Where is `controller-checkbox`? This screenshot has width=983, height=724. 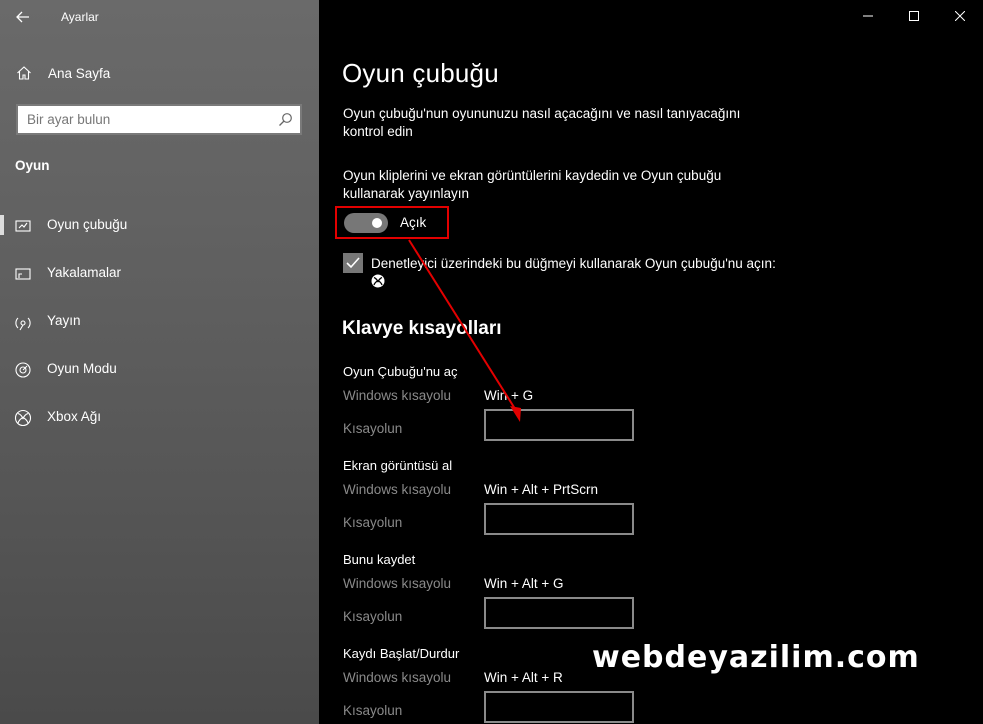
controller-checkbox is located at coordinates (353, 263).